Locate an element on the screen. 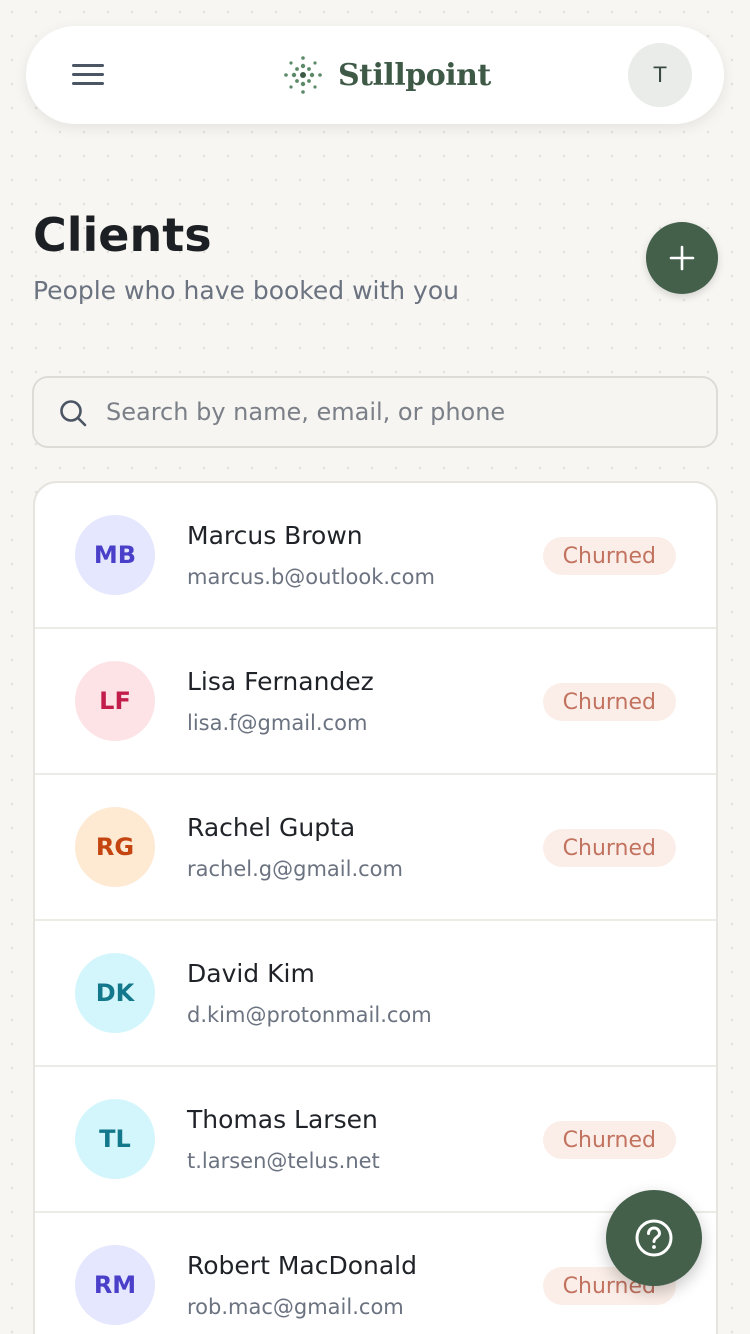 The width and height of the screenshot is (750, 1334). dotted-burst-logo-icon is located at coordinates (303, 75).